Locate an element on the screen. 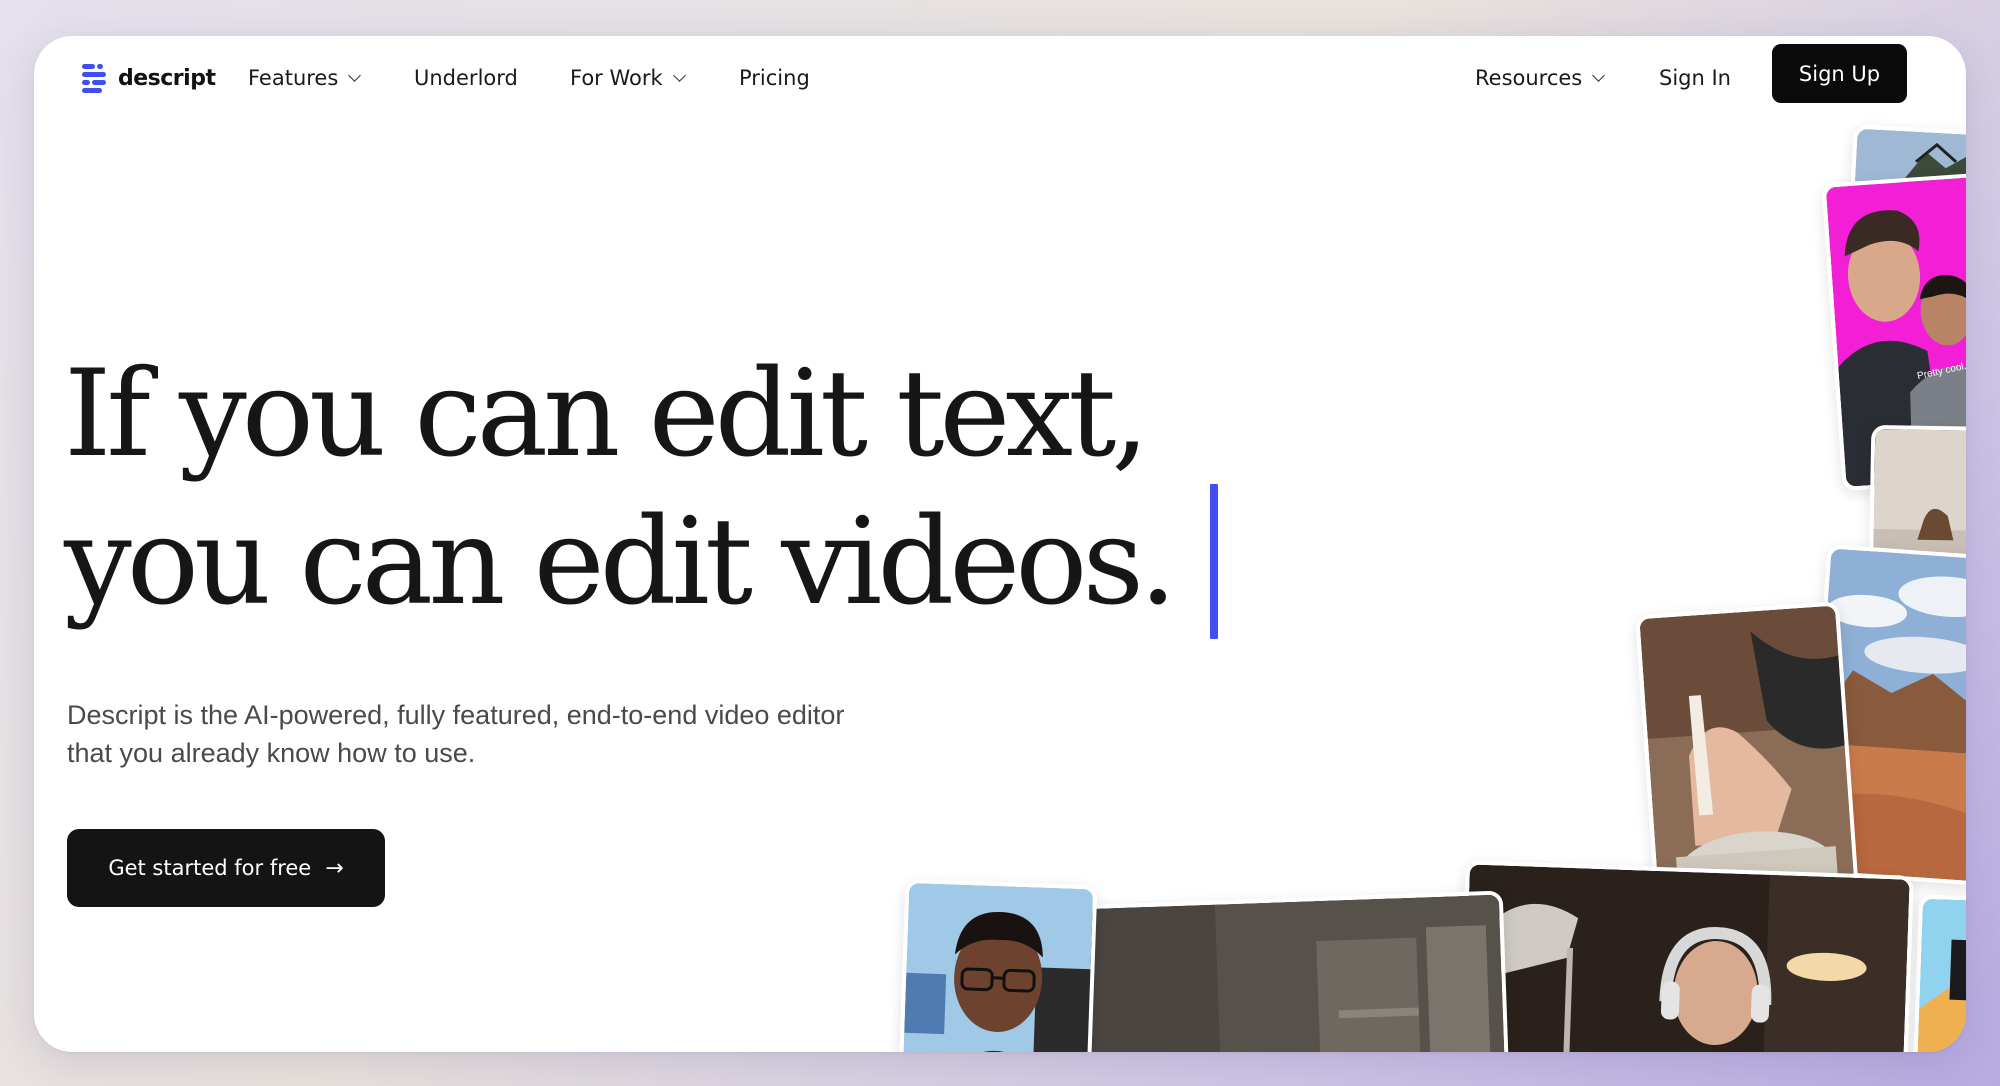 This screenshot has width=2000, height=1086. sign-in-label: Sign In is located at coordinates (1695, 78).